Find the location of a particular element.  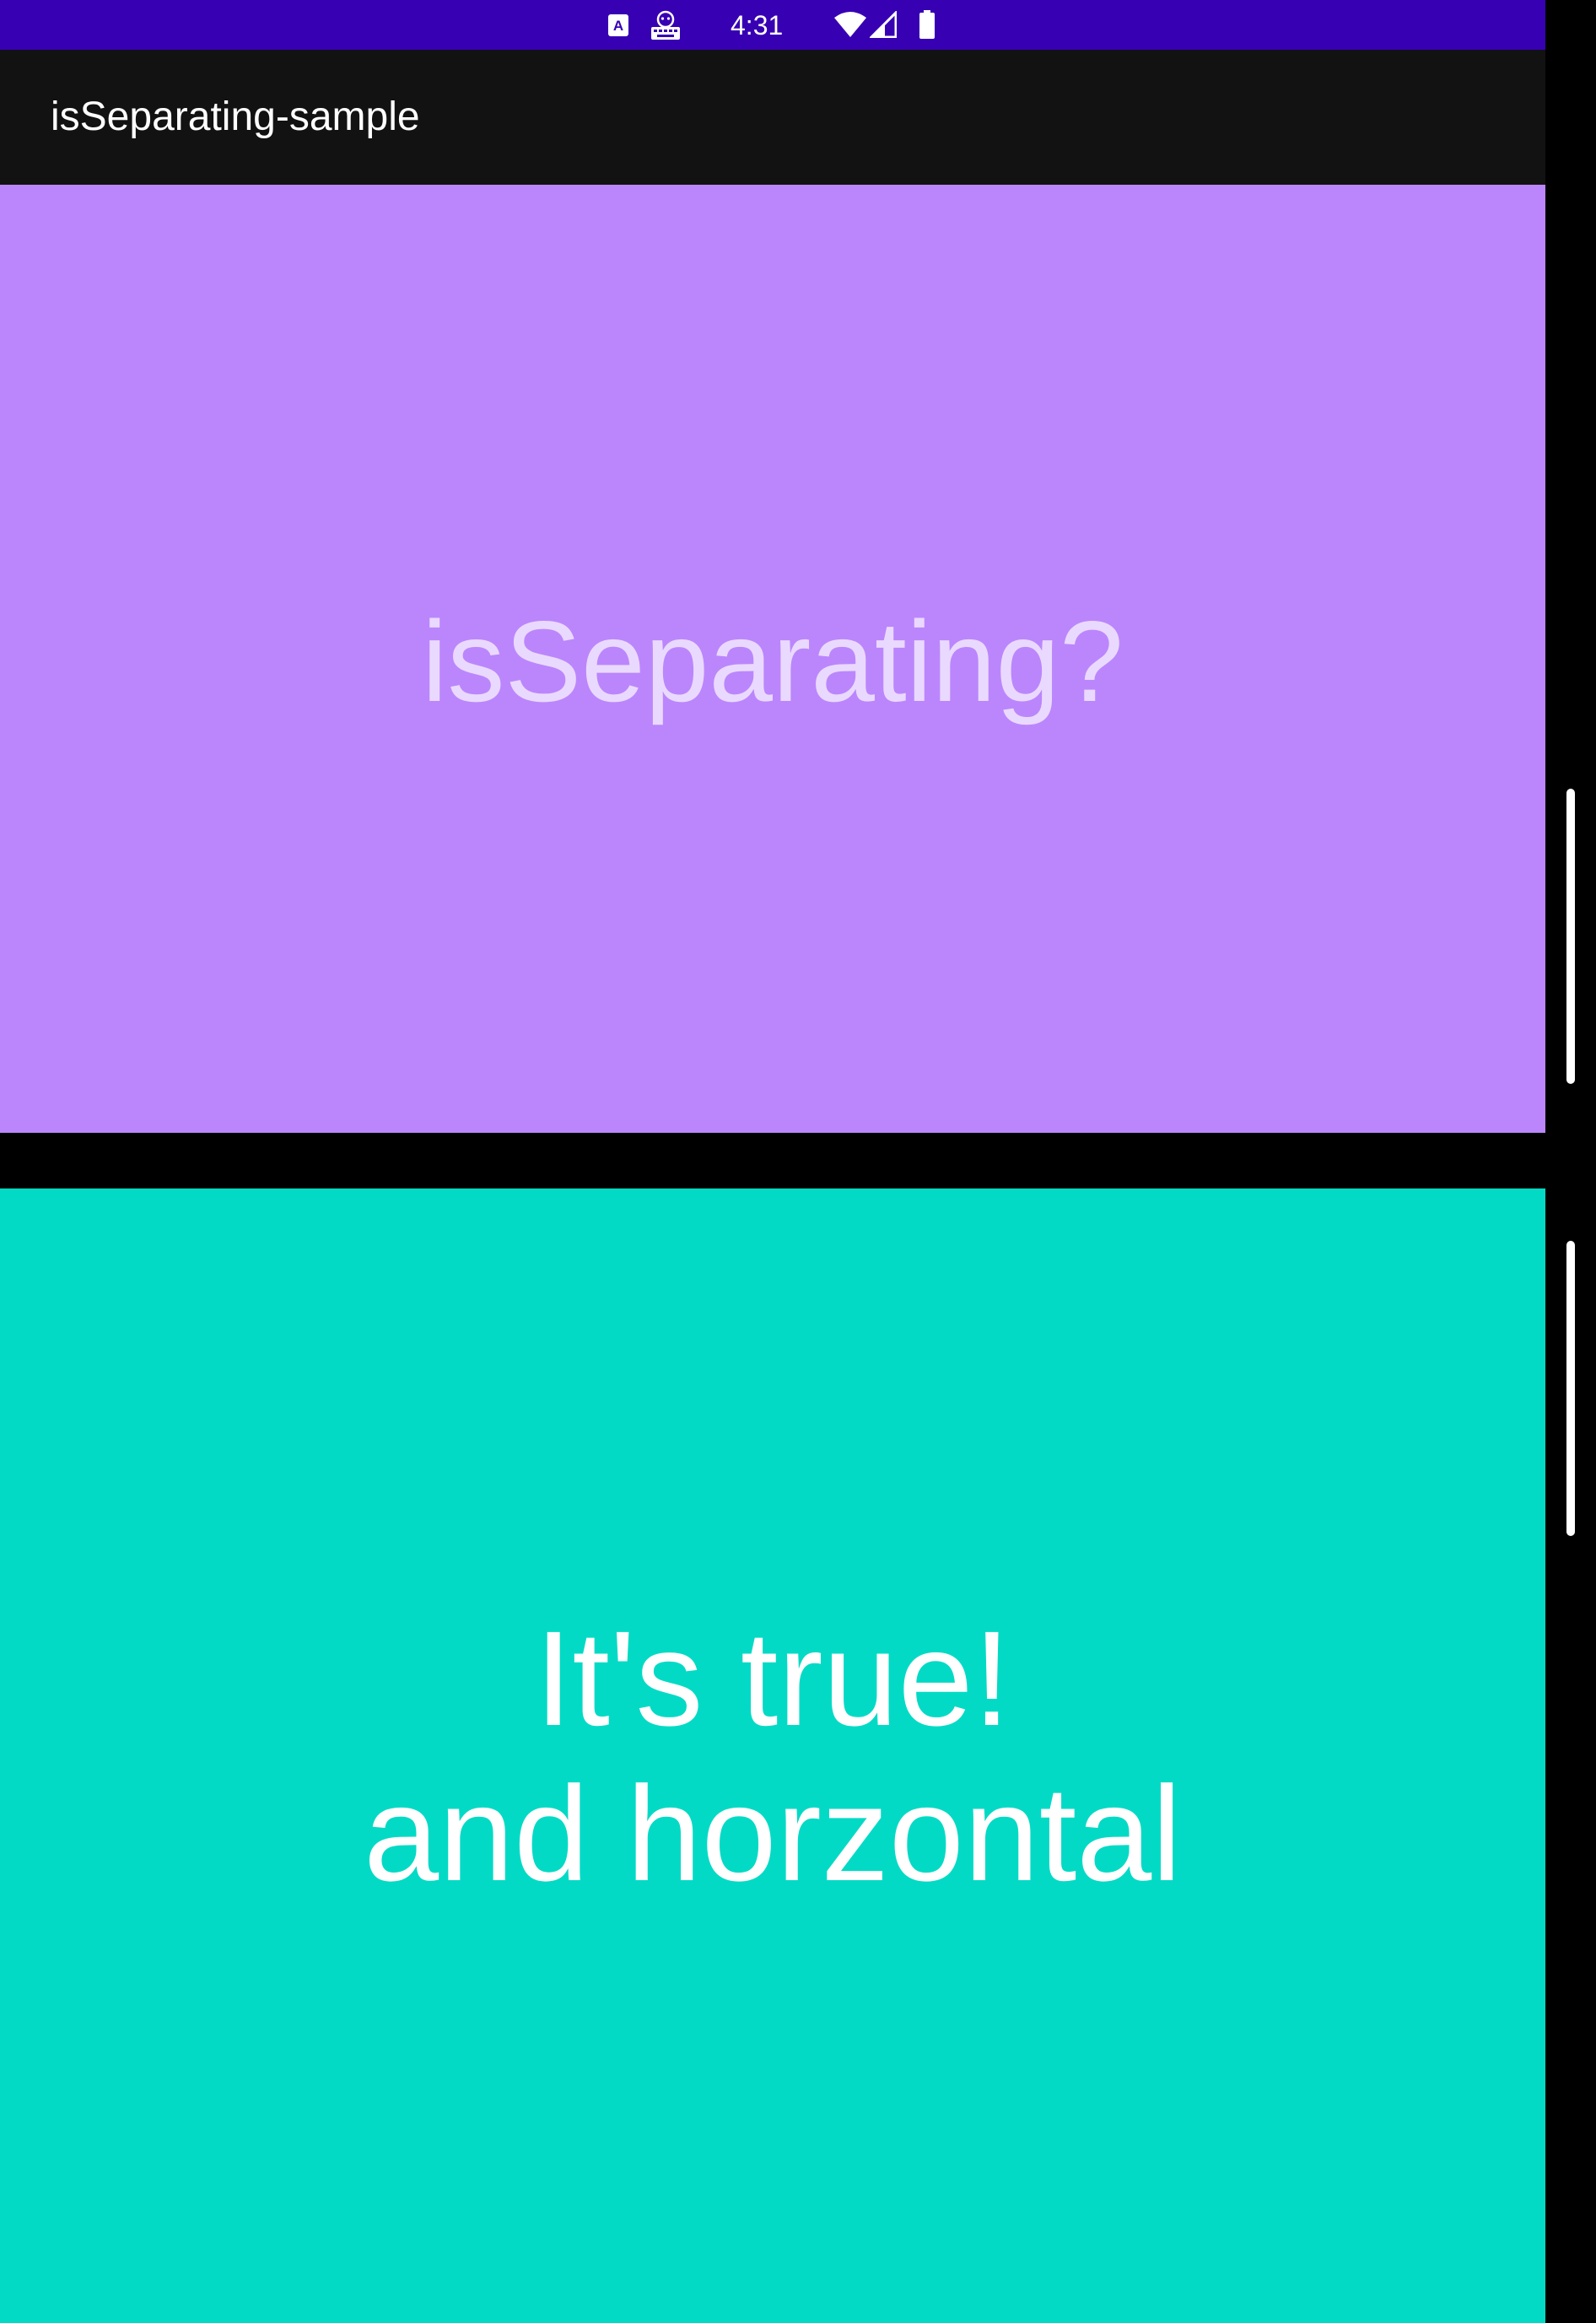

app-title: isSeparating-sample is located at coordinates (236, 116).